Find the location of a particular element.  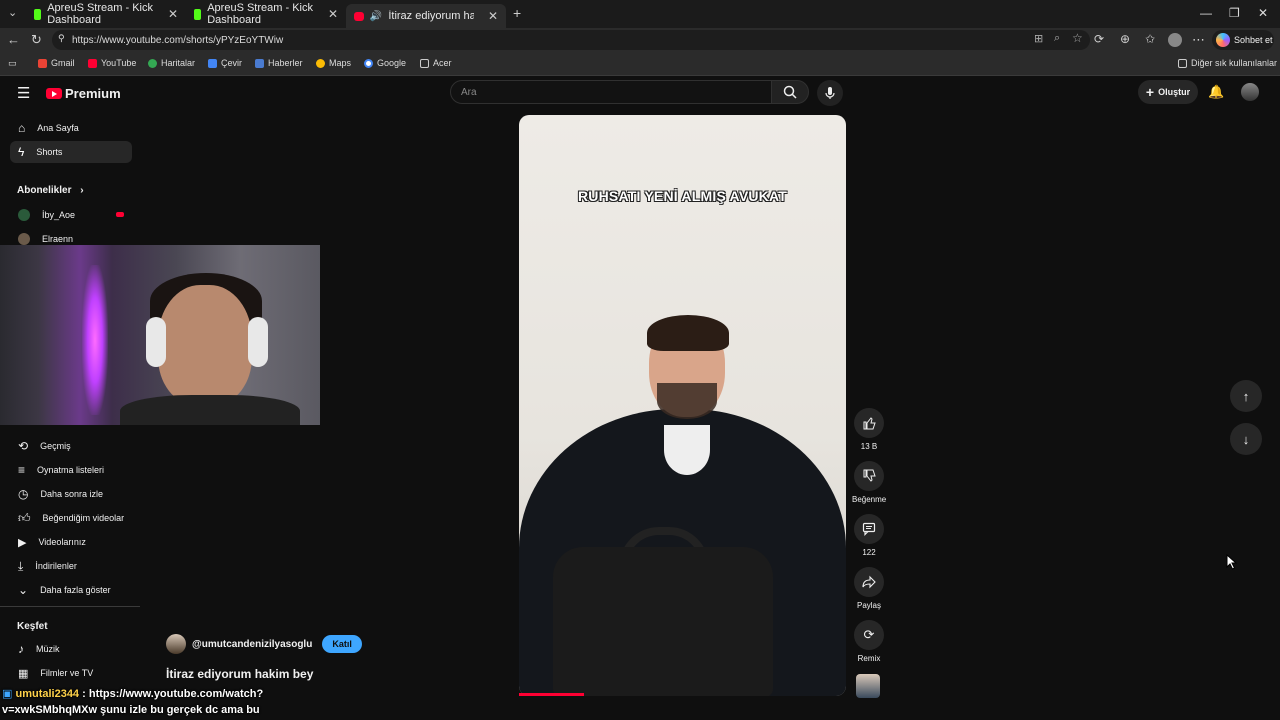

video-progress-bar is located at coordinates (551, 694).